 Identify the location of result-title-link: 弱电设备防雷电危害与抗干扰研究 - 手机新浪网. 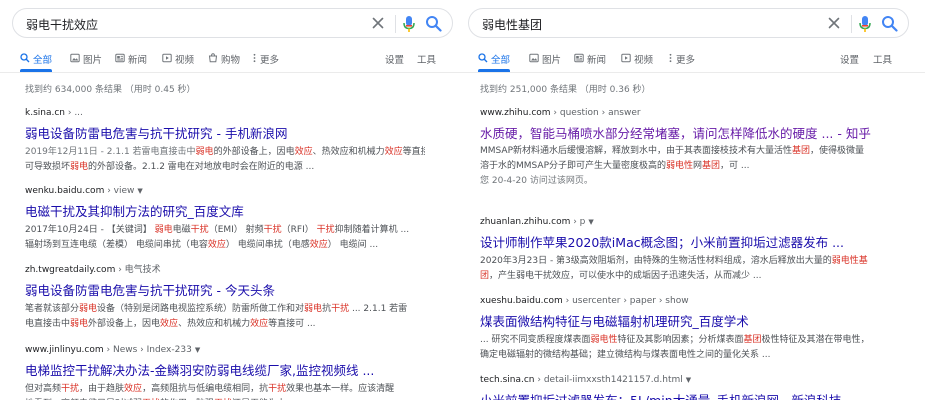
(225, 134).